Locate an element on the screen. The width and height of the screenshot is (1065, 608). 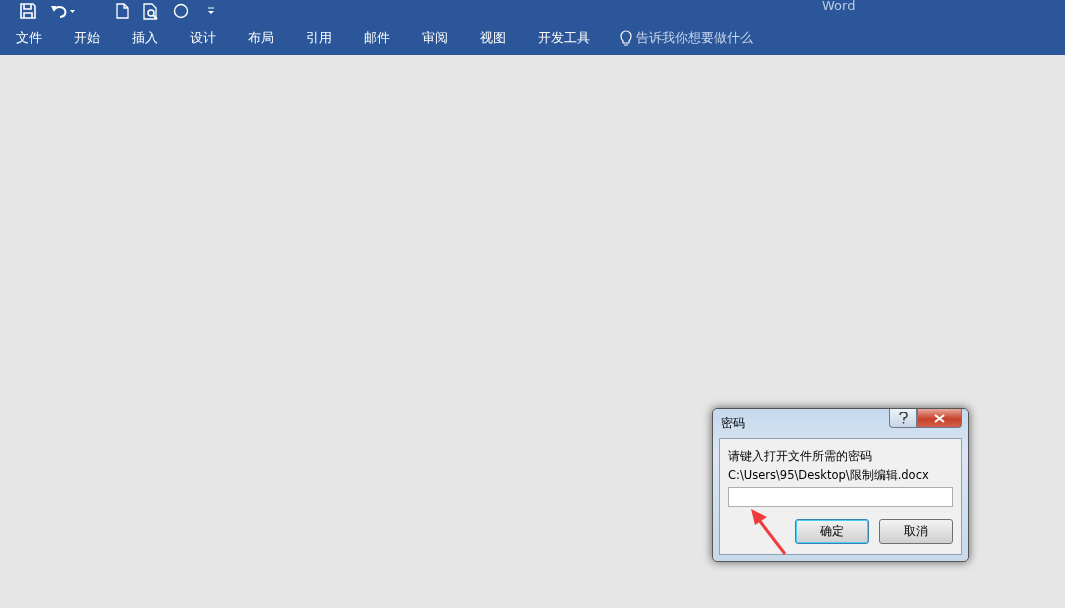
menu-tab: 设计 is located at coordinates (203, 38).